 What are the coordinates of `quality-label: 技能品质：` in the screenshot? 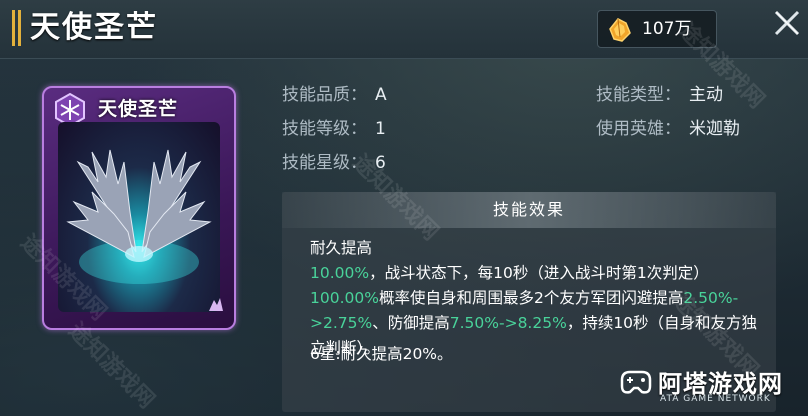 It's located at (324, 95).